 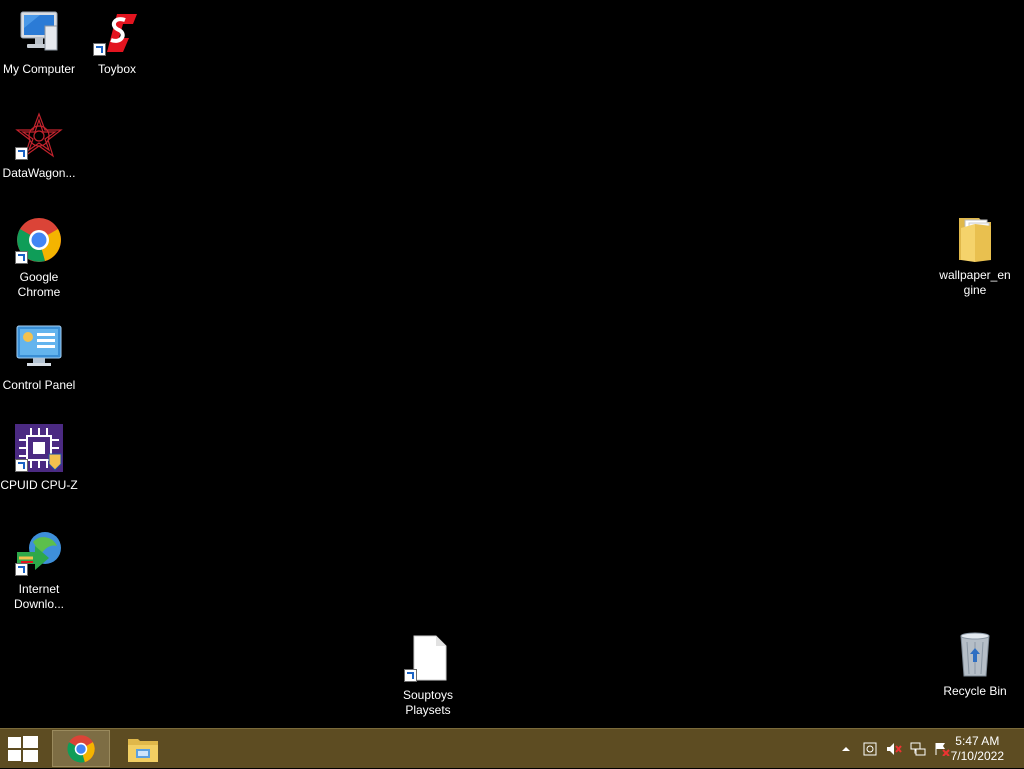 I want to click on clock-date: 7/10/2022, so click(x=977, y=756).